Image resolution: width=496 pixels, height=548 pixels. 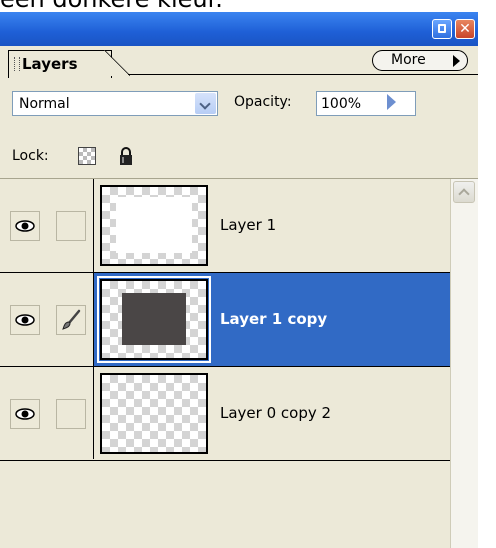 What do you see at coordinates (408, 60) in the screenshot?
I see `more-button-label: More` at bounding box center [408, 60].